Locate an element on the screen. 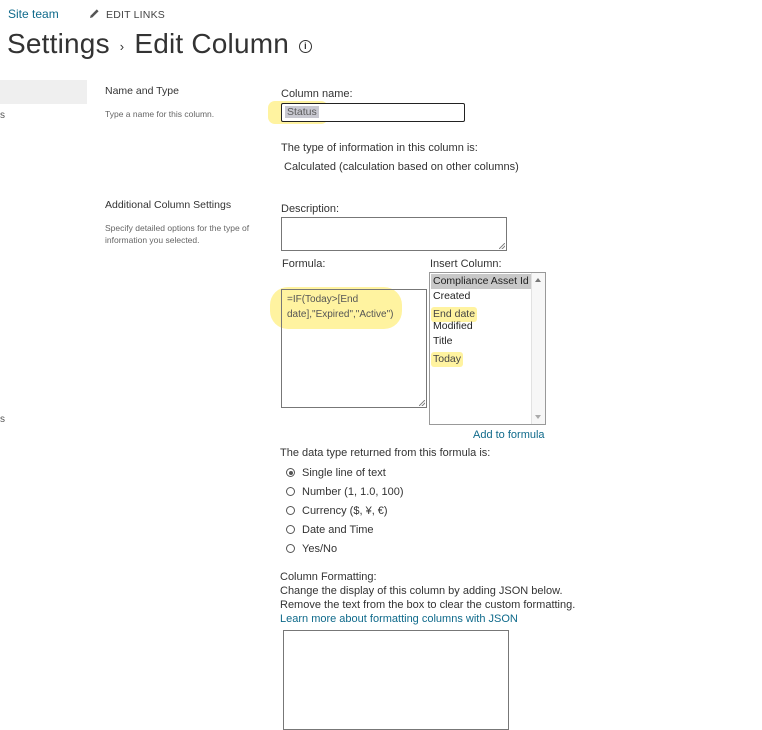 The height and width of the screenshot is (730, 762). insert-column-option: Compliance Asset Id is located at coordinates (481, 281).